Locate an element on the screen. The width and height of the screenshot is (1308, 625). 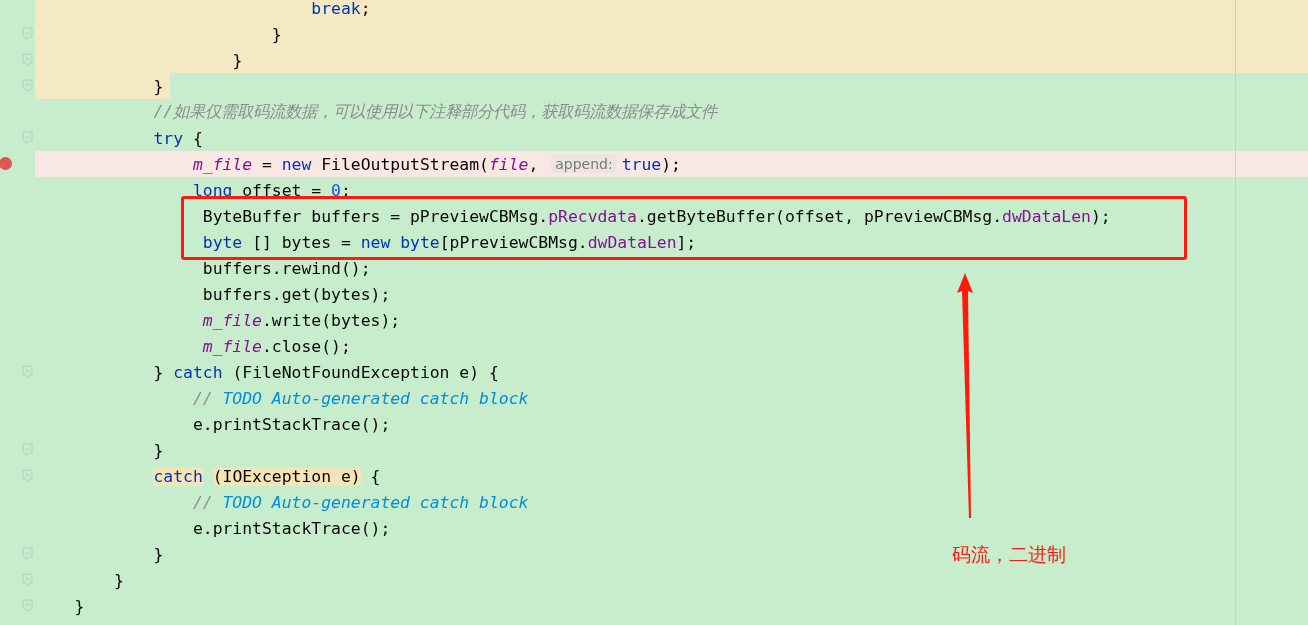
code-line: byte [] bytes = new byte[pPreviewCBMsg.dwDataLen]; is located at coordinates (449, 242).